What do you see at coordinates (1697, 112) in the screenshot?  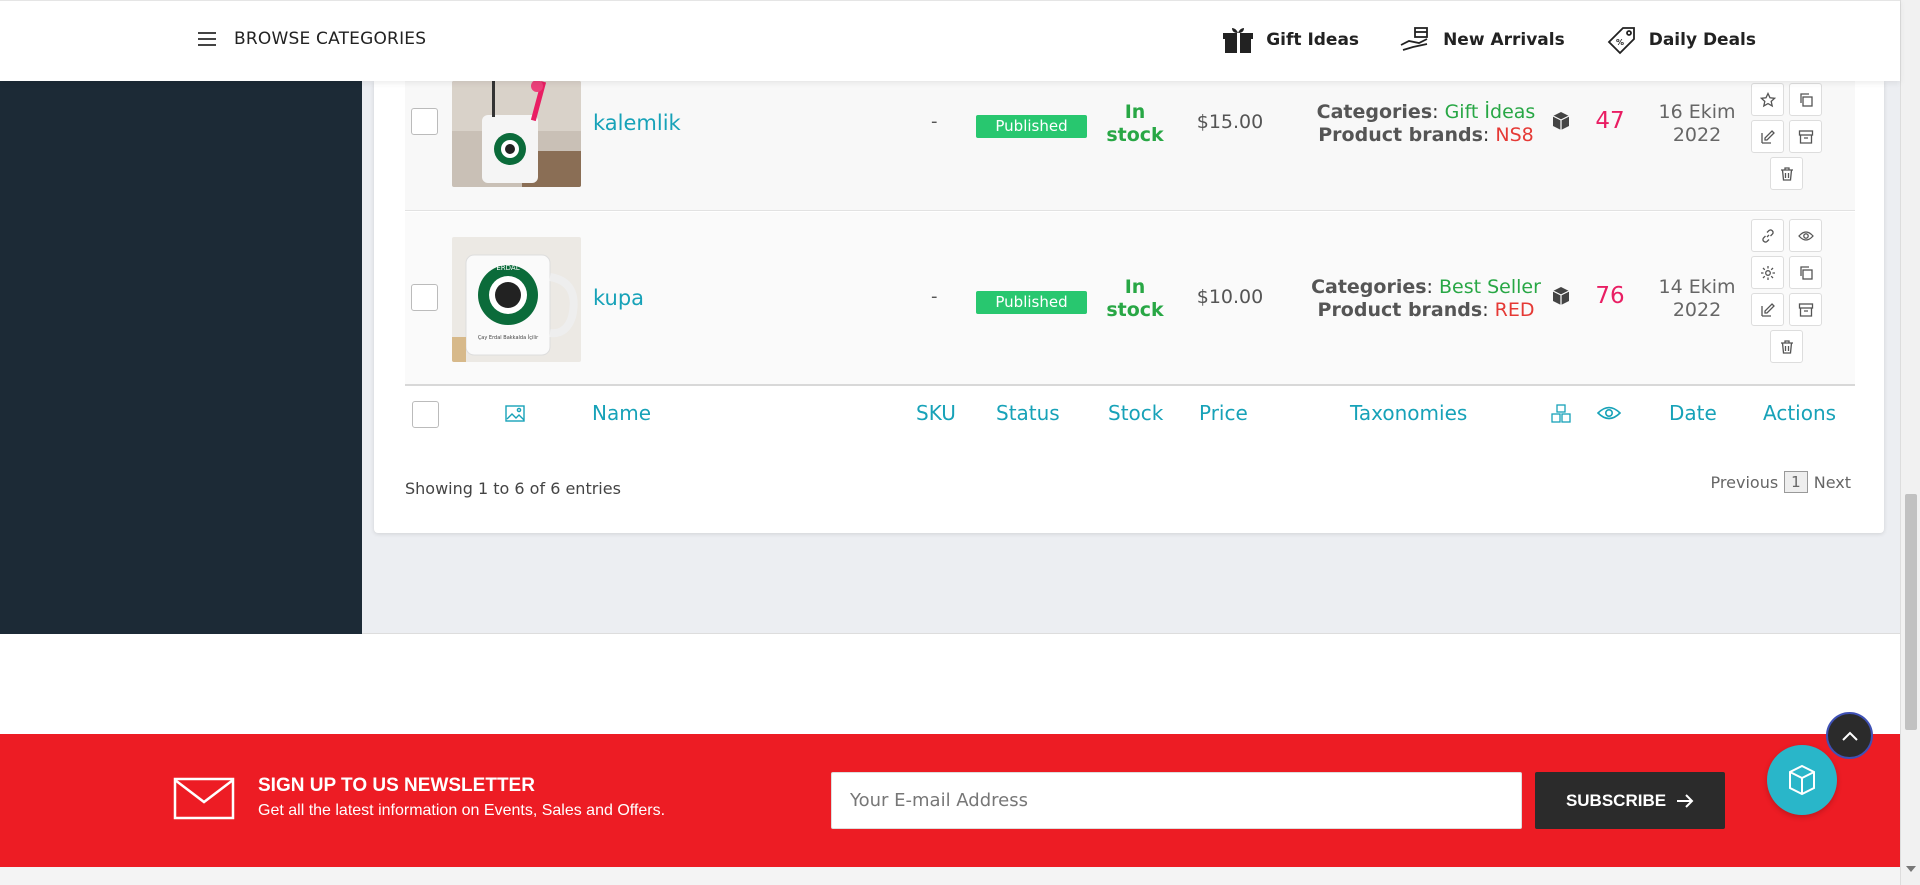 I see `date-line1: 16 Ekim` at bounding box center [1697, 112].